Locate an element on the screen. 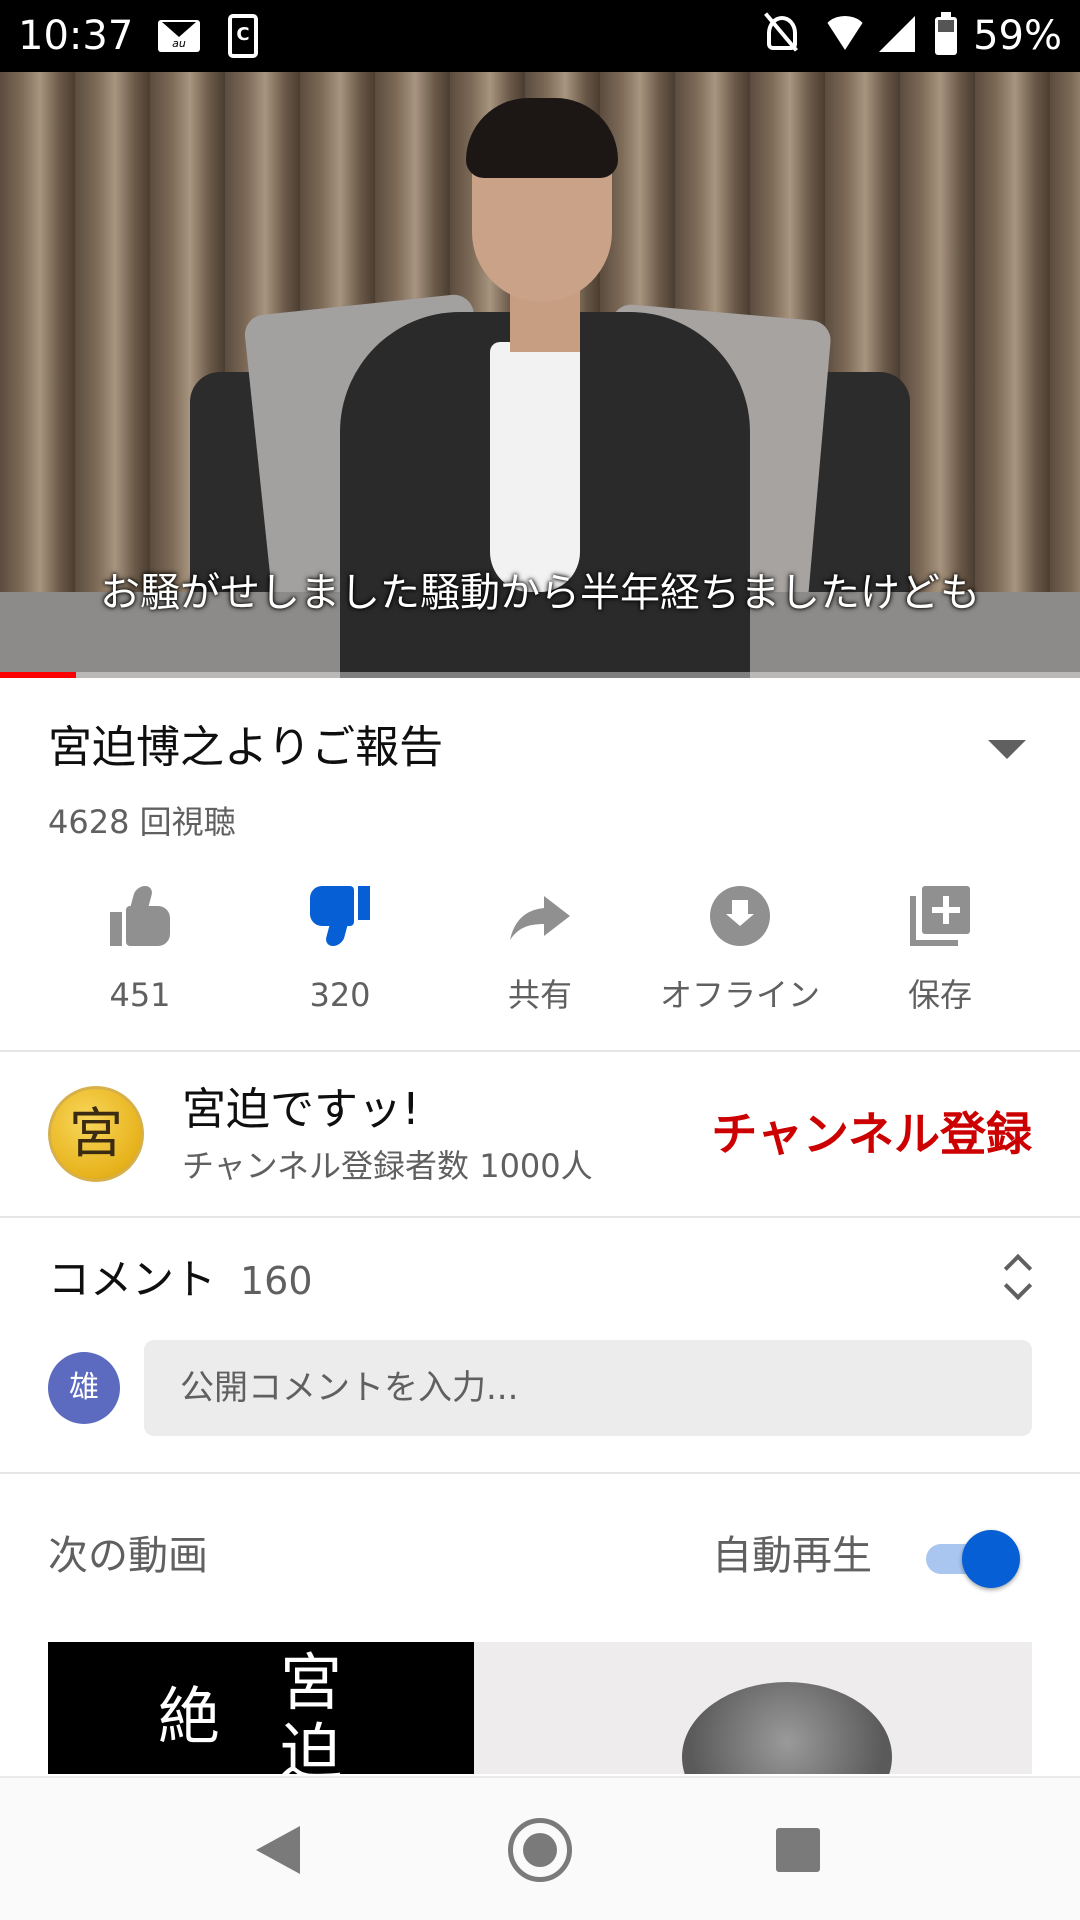 The image size is (1080, 1920). video-progress-fill is located at coordinates (38, 675).